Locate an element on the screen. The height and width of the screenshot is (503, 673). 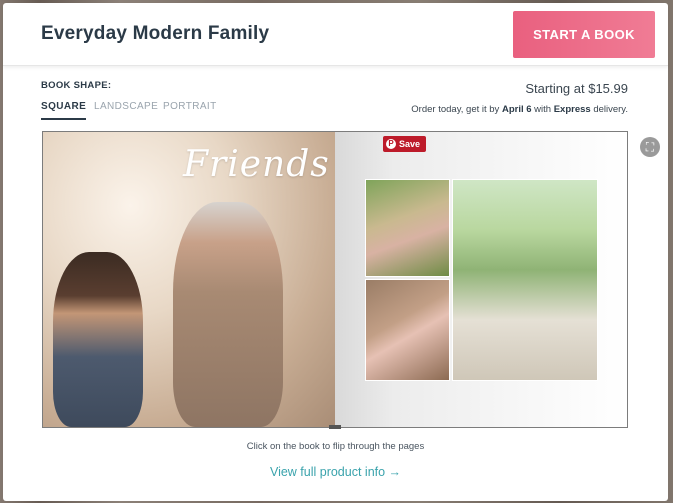
tab-portrait: PORTRAIT is located at coordinates (190, 109).